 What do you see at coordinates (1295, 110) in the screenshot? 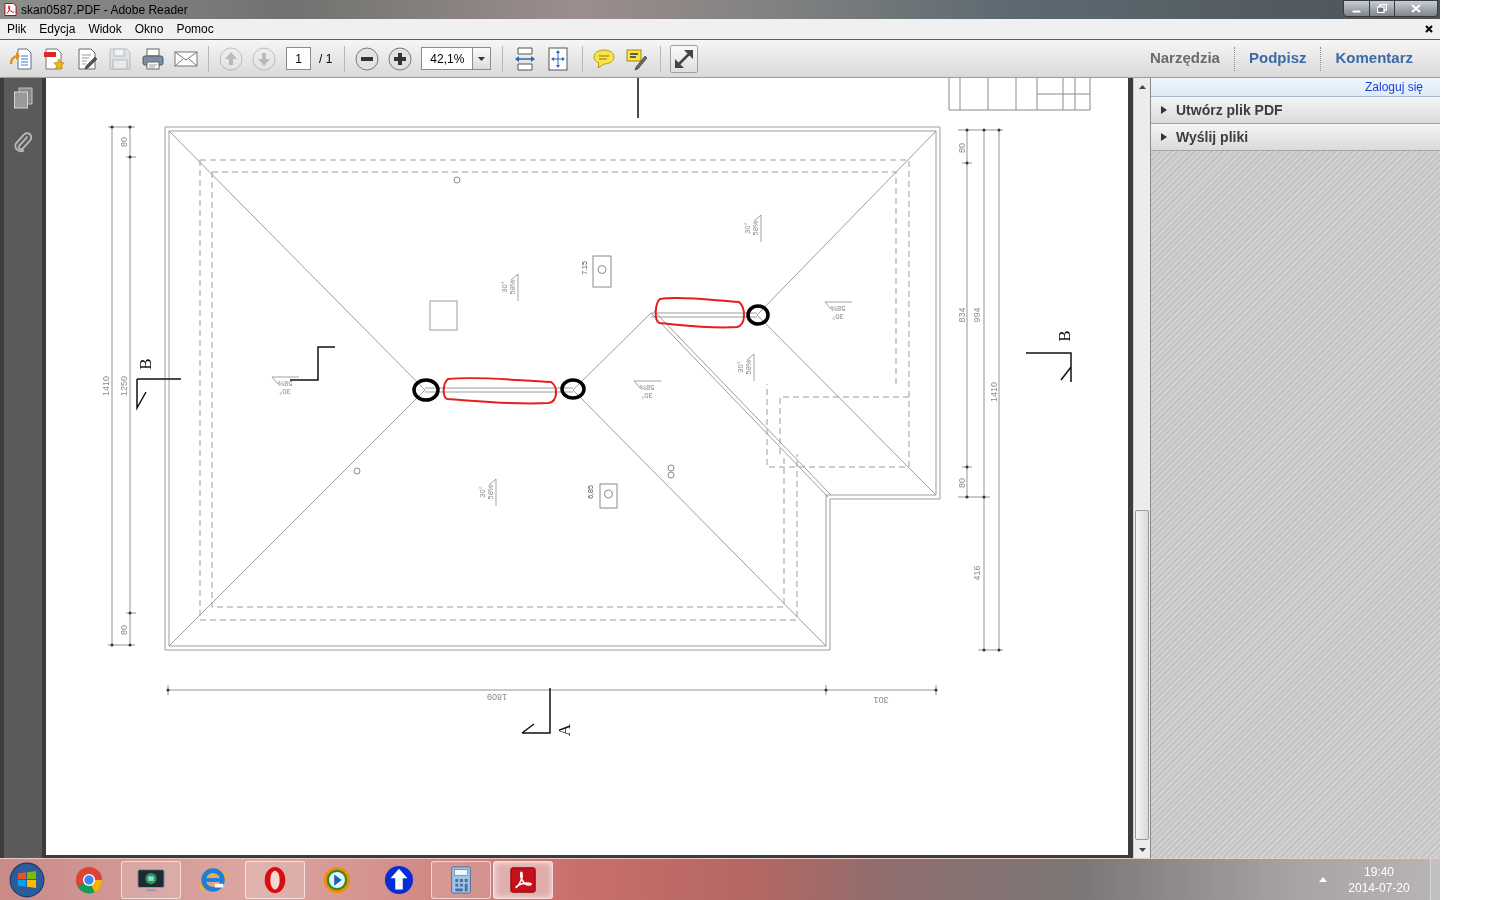
I see `panel-section-button: Utwórz plik PDF` at bounding box center [1295, 110].